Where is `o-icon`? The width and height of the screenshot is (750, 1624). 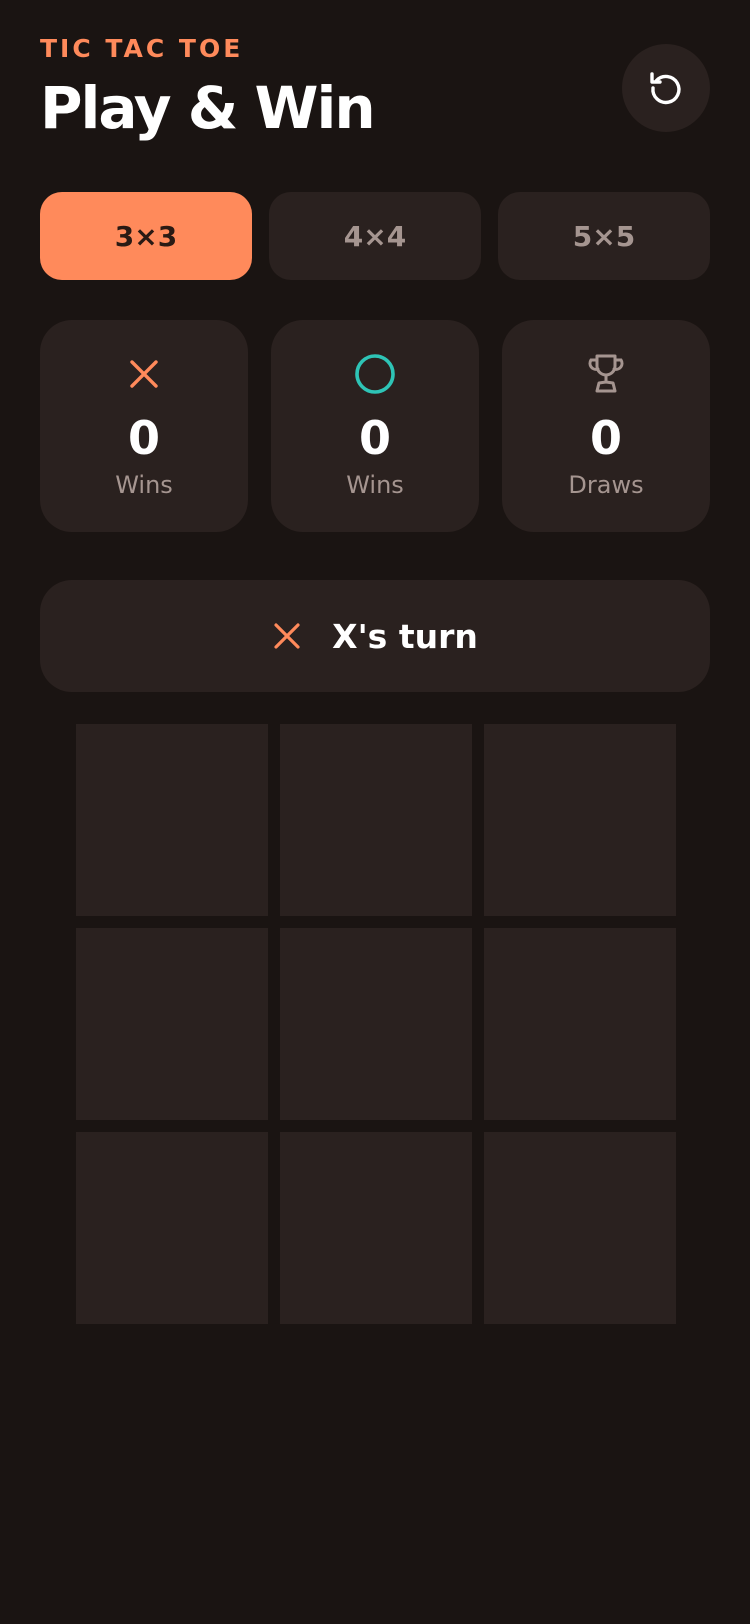
o-icon is located at coordinates (375, 374).